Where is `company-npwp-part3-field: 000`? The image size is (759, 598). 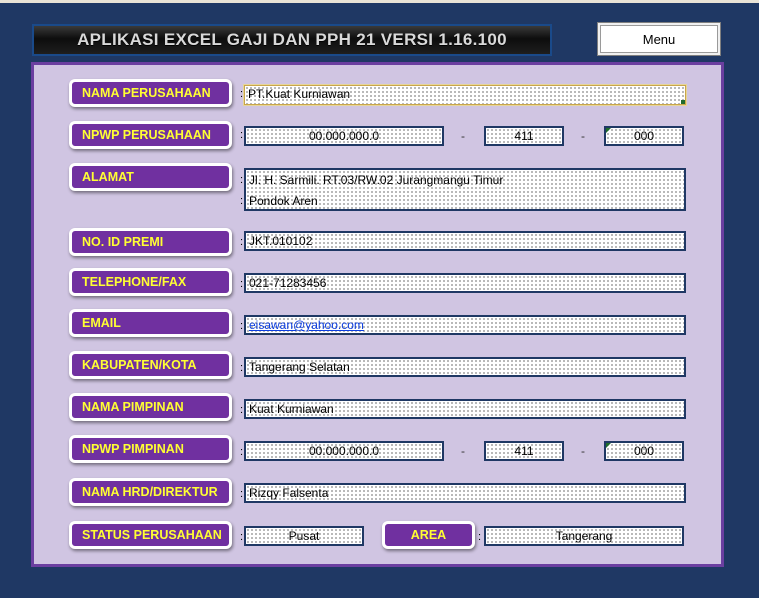
company-npwp-part3-field: 000 is located at coordinates (644, 136).